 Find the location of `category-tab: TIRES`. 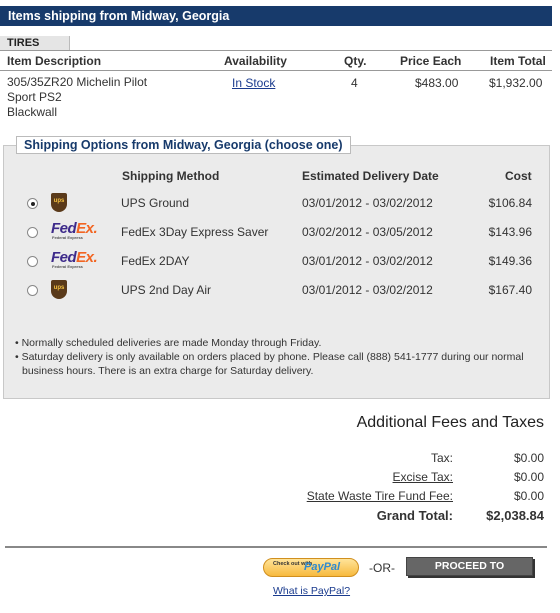

category-tab: TIRES is located at coordinates (35, 43).